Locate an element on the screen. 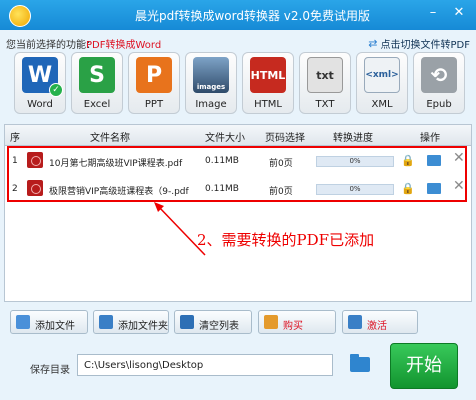 Image resolution: width=476 pixels, height=400 pixels. clear-list-icon is located at coordinates (187, 322).